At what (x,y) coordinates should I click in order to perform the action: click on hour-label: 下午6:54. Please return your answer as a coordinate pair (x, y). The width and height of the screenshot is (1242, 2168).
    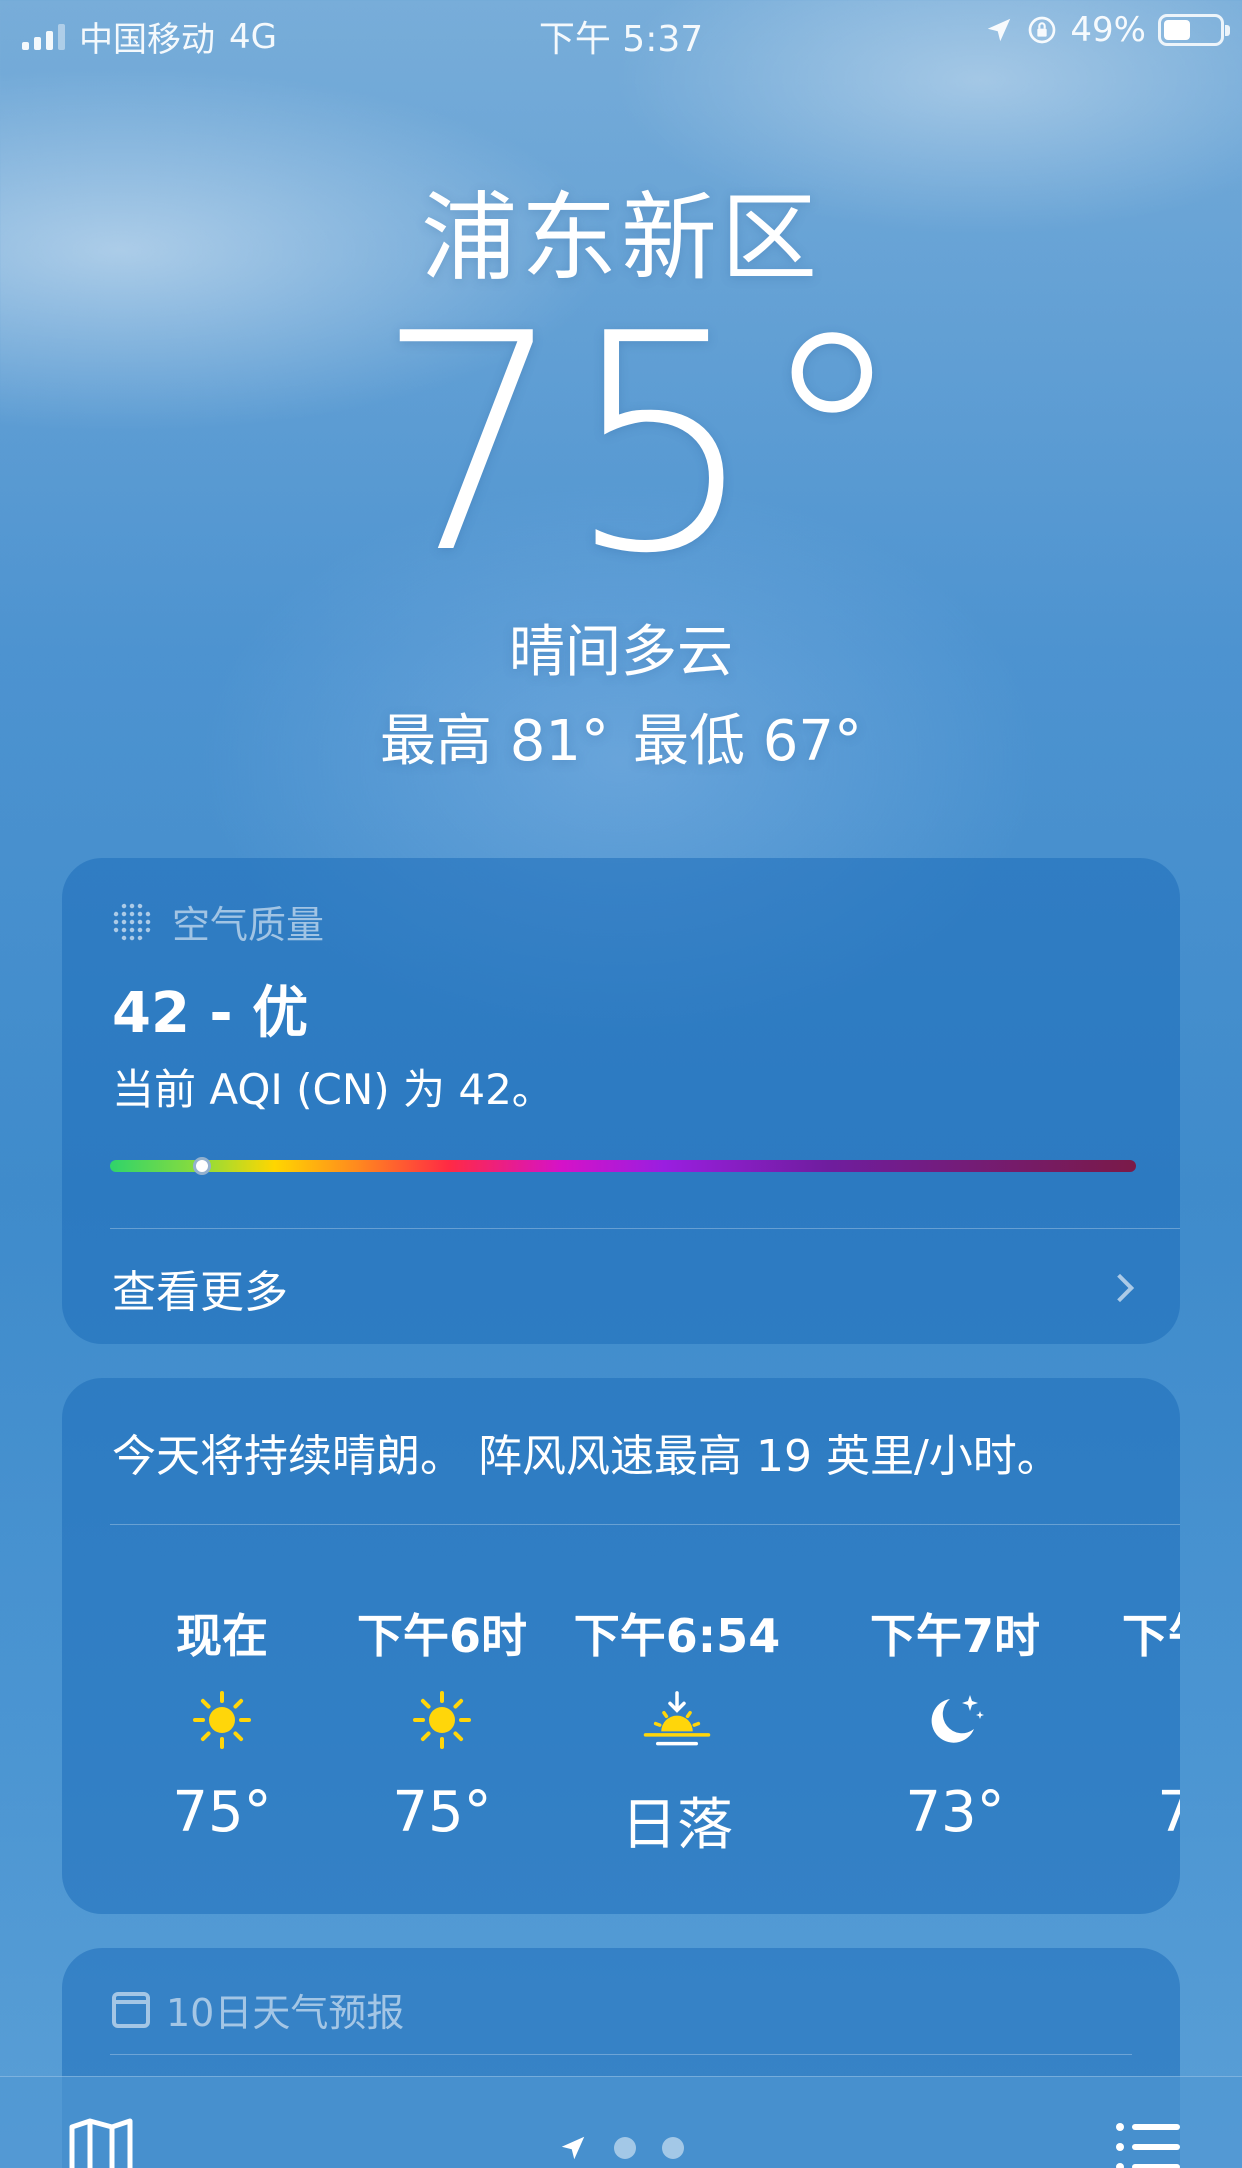
    Looking at the image, I should click on (677, 1636).